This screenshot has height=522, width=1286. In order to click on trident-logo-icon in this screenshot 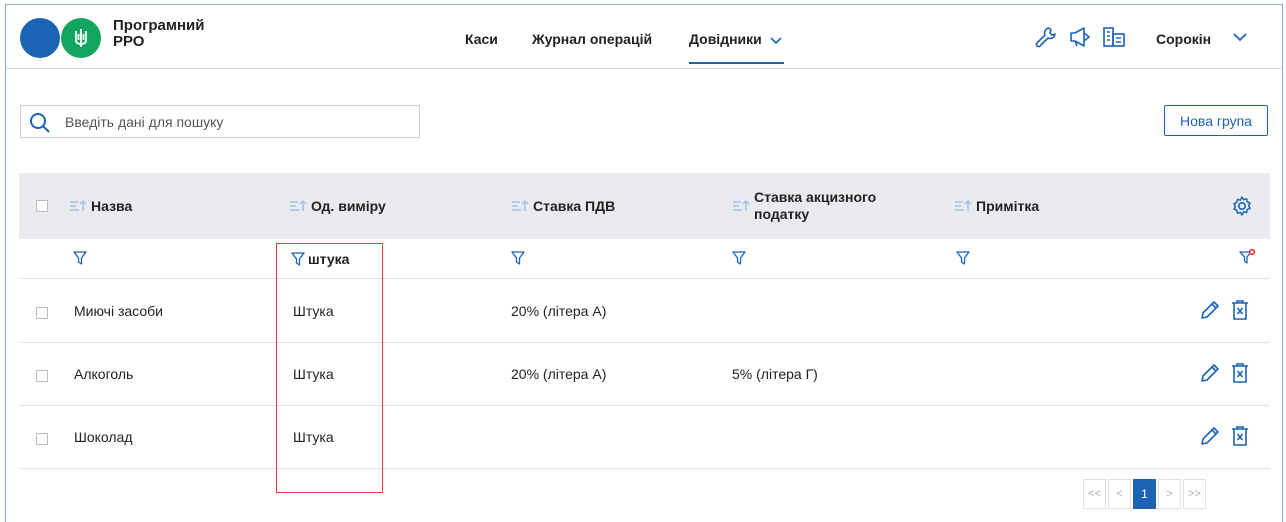, I will do `click(81, 38)`.